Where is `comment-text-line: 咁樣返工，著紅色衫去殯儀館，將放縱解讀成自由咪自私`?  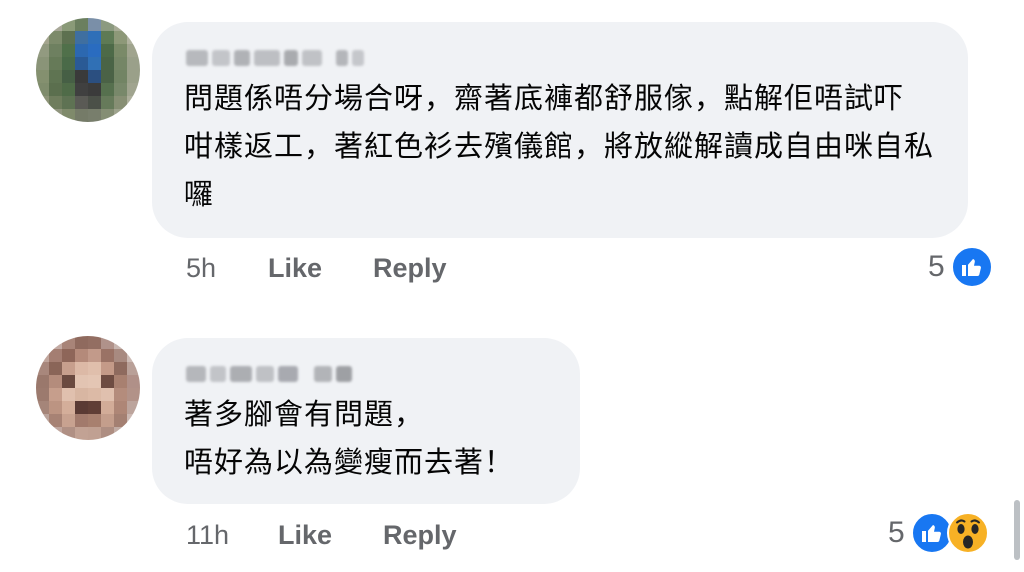
comment-text-line: 咁樣返工，著紅色衫去殯儀館，將放縱解讀成自由咪自私 is located at coordinates (559, 146).